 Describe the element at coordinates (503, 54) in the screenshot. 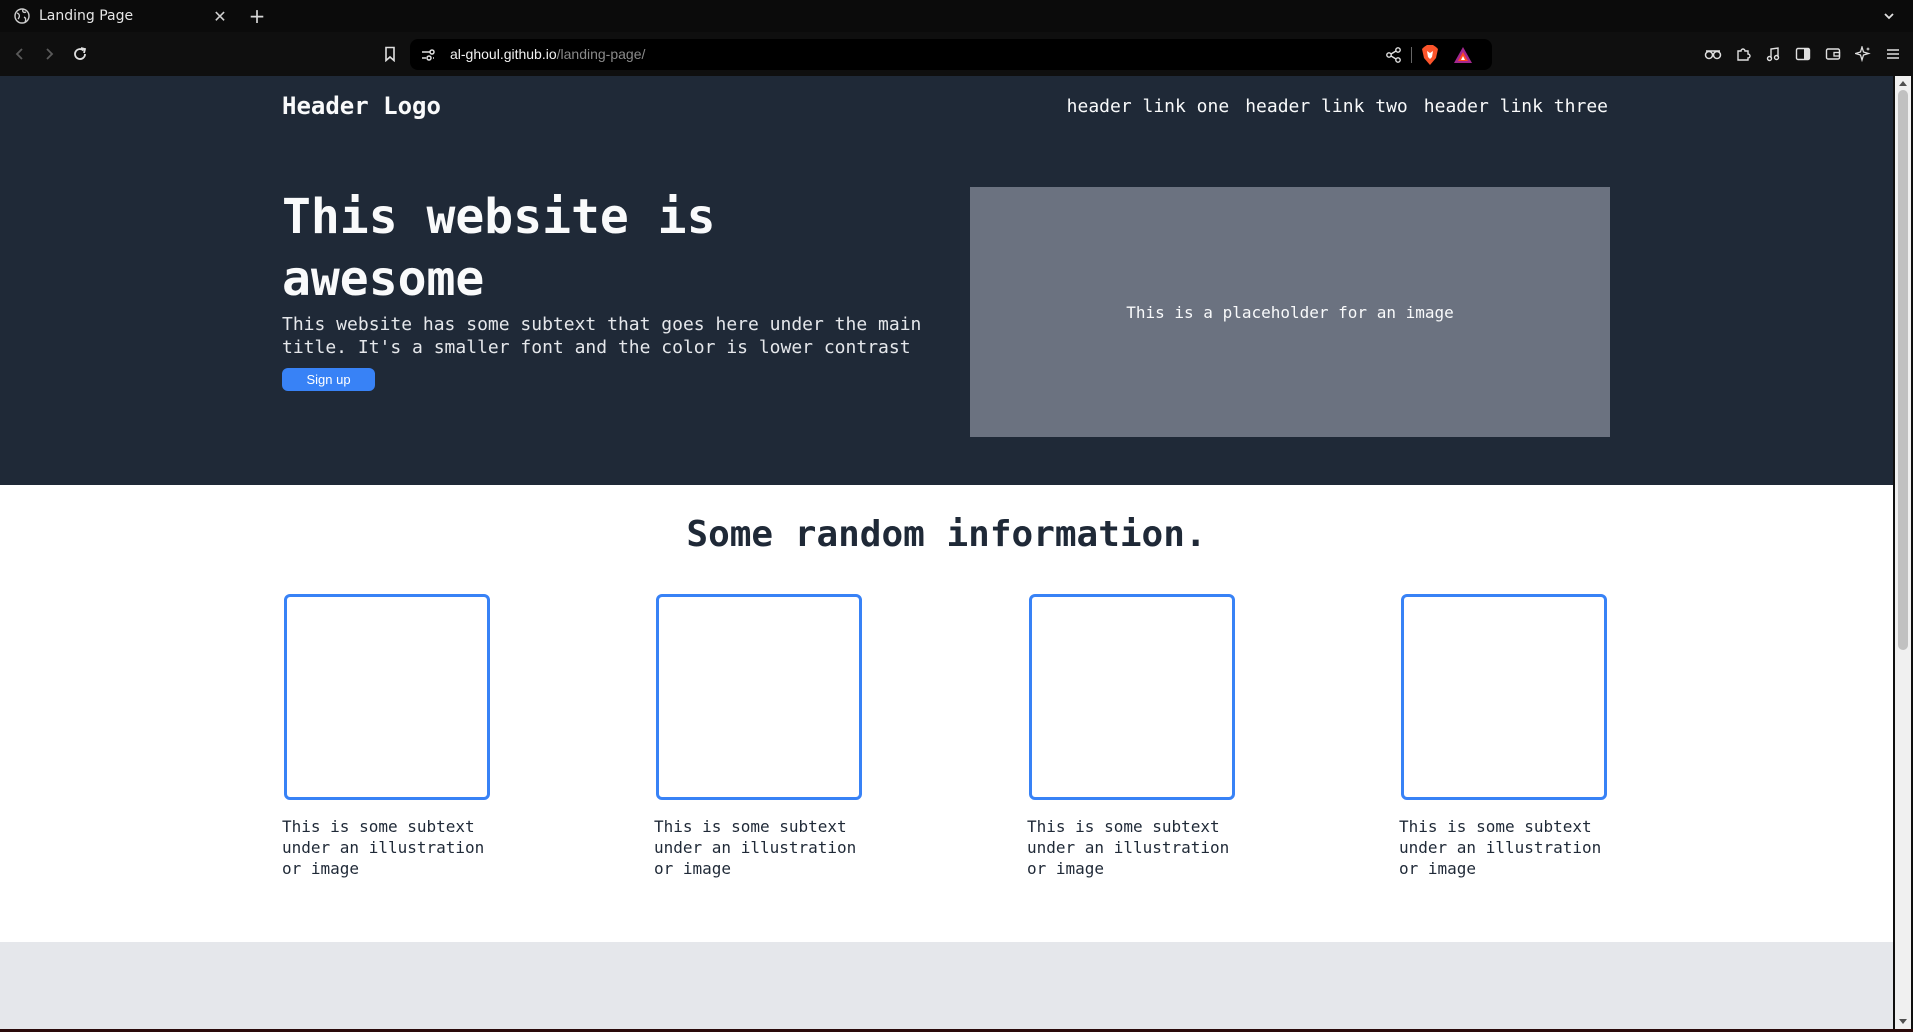

I see `url-host: al-ghoul.github.io` at that location.